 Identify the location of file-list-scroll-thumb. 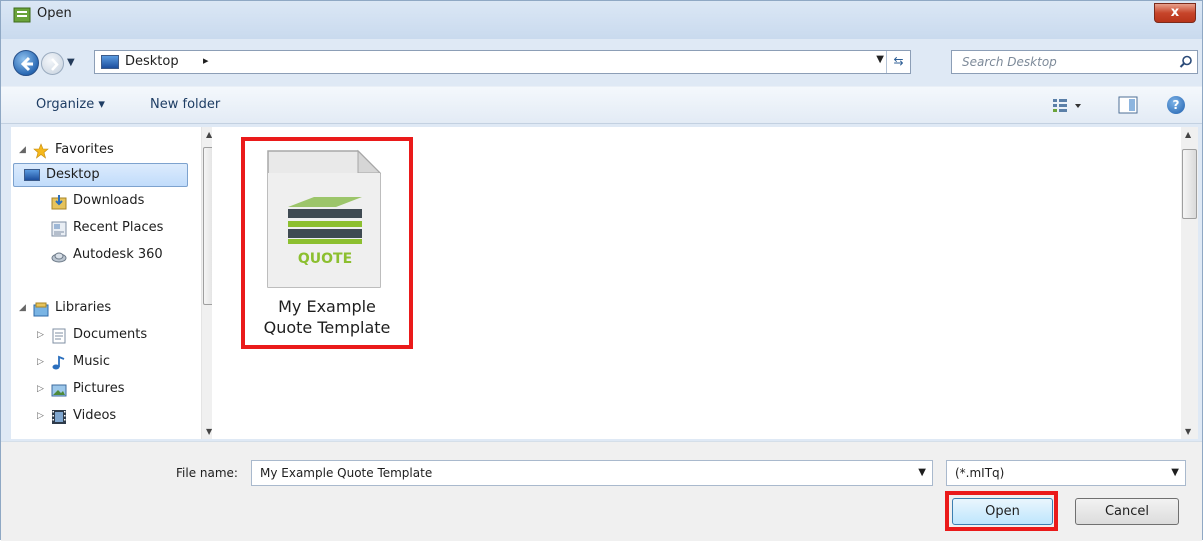
(1189, 184).